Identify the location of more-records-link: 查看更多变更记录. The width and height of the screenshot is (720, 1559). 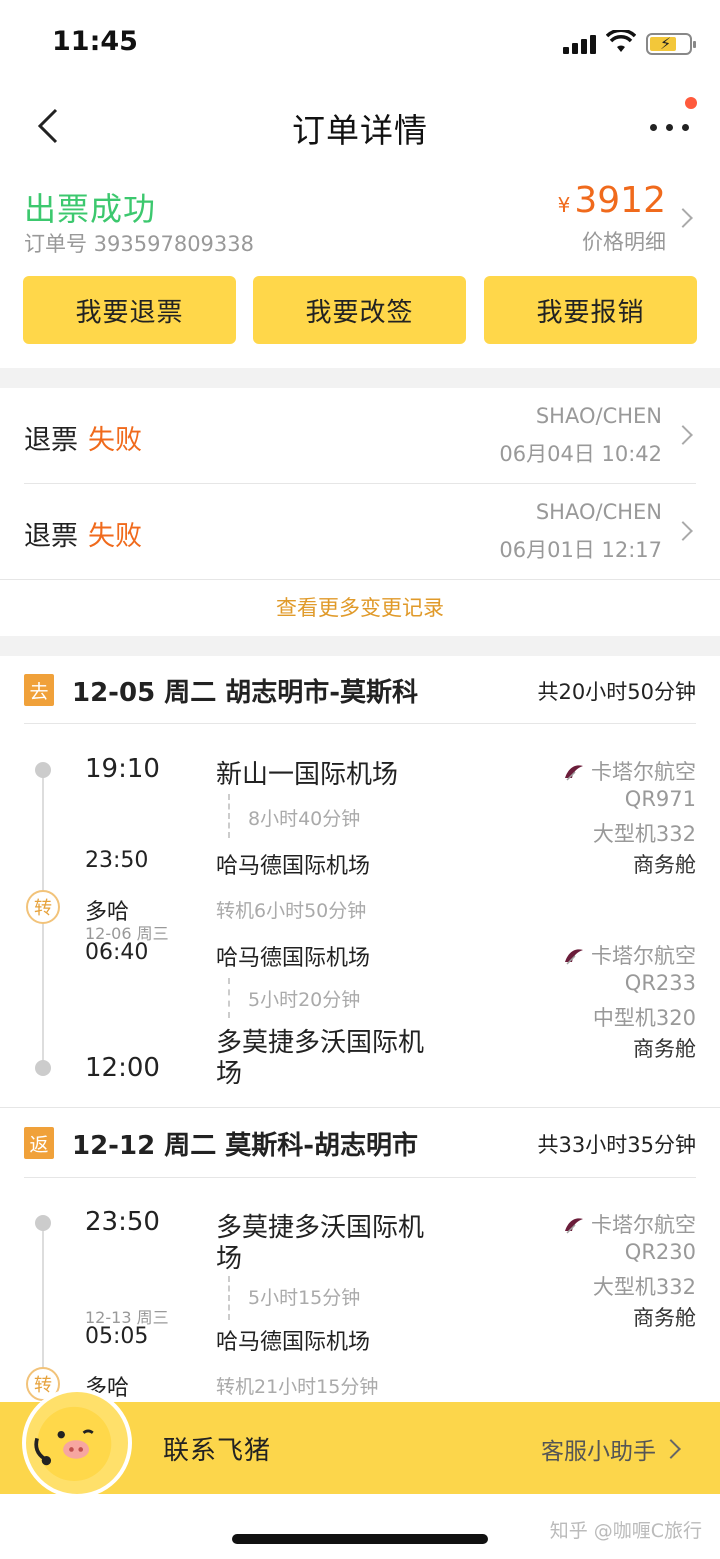
(360, 607).